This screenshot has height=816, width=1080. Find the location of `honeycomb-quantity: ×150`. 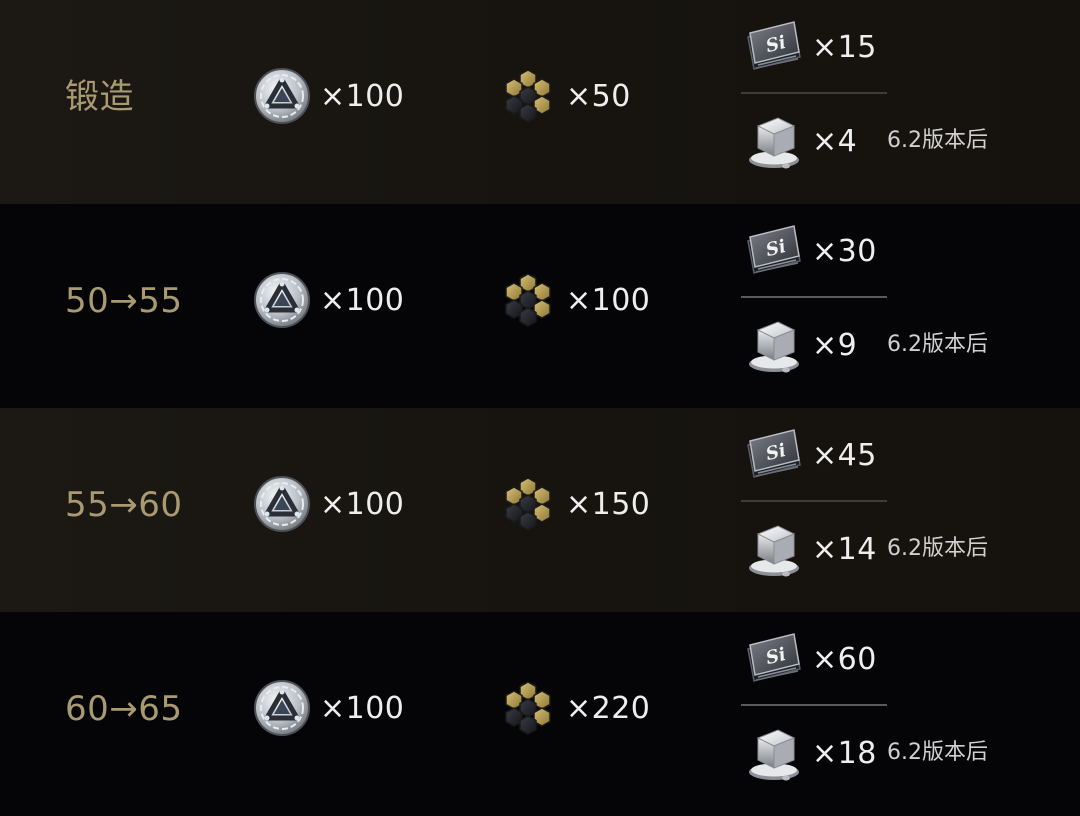

honeycomb-quantity: ×150 is located at coordinates (608, 504).